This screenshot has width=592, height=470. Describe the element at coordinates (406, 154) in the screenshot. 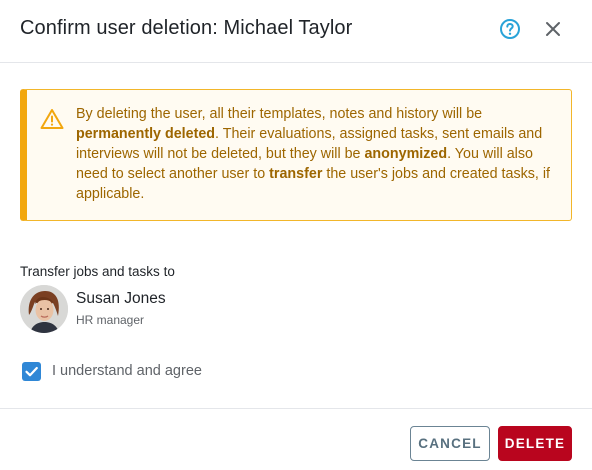

I see `warning-emphasis: anonymized` at that location.